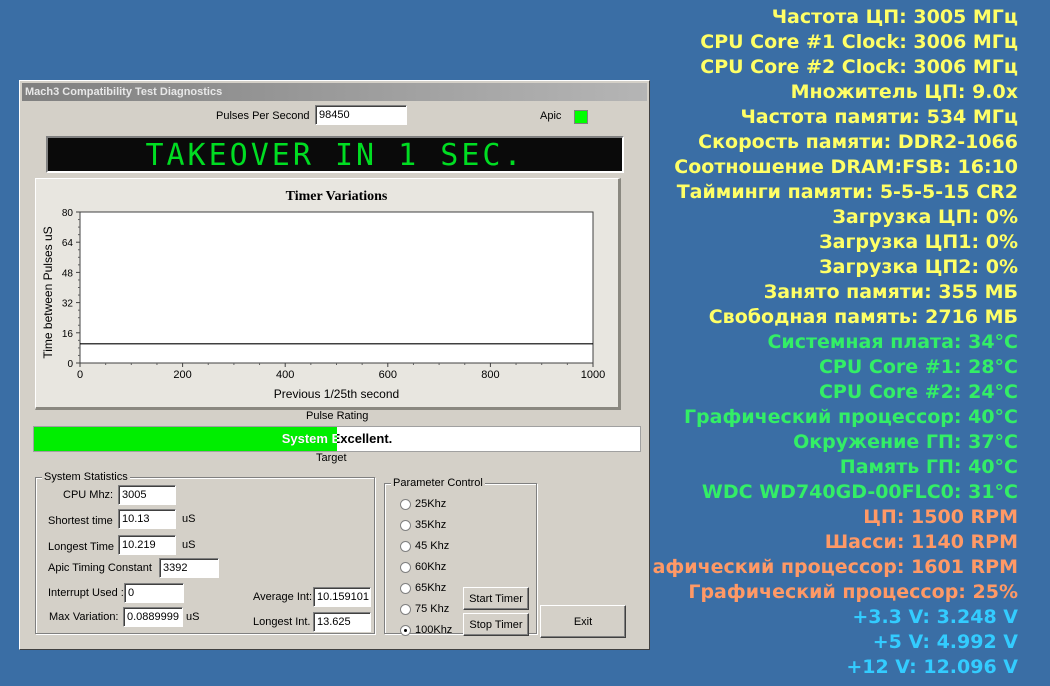 This screenshot has width=1050, height=686. Describe the element at coordinates (925, 217) in the screenshot. I see `overlay-line: Загрузка ЦП: 0%` at that location.